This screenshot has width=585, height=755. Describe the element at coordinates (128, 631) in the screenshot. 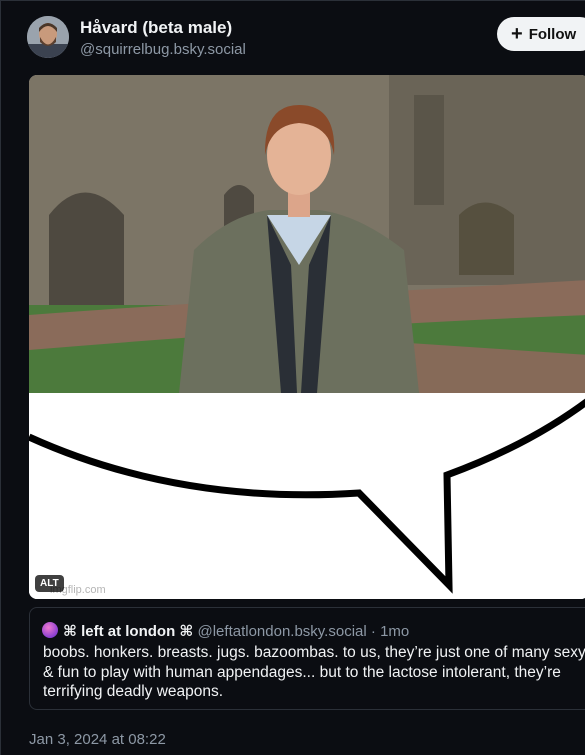

I see `quoted-author-name: ⌘ left at london ⌘` at that location.